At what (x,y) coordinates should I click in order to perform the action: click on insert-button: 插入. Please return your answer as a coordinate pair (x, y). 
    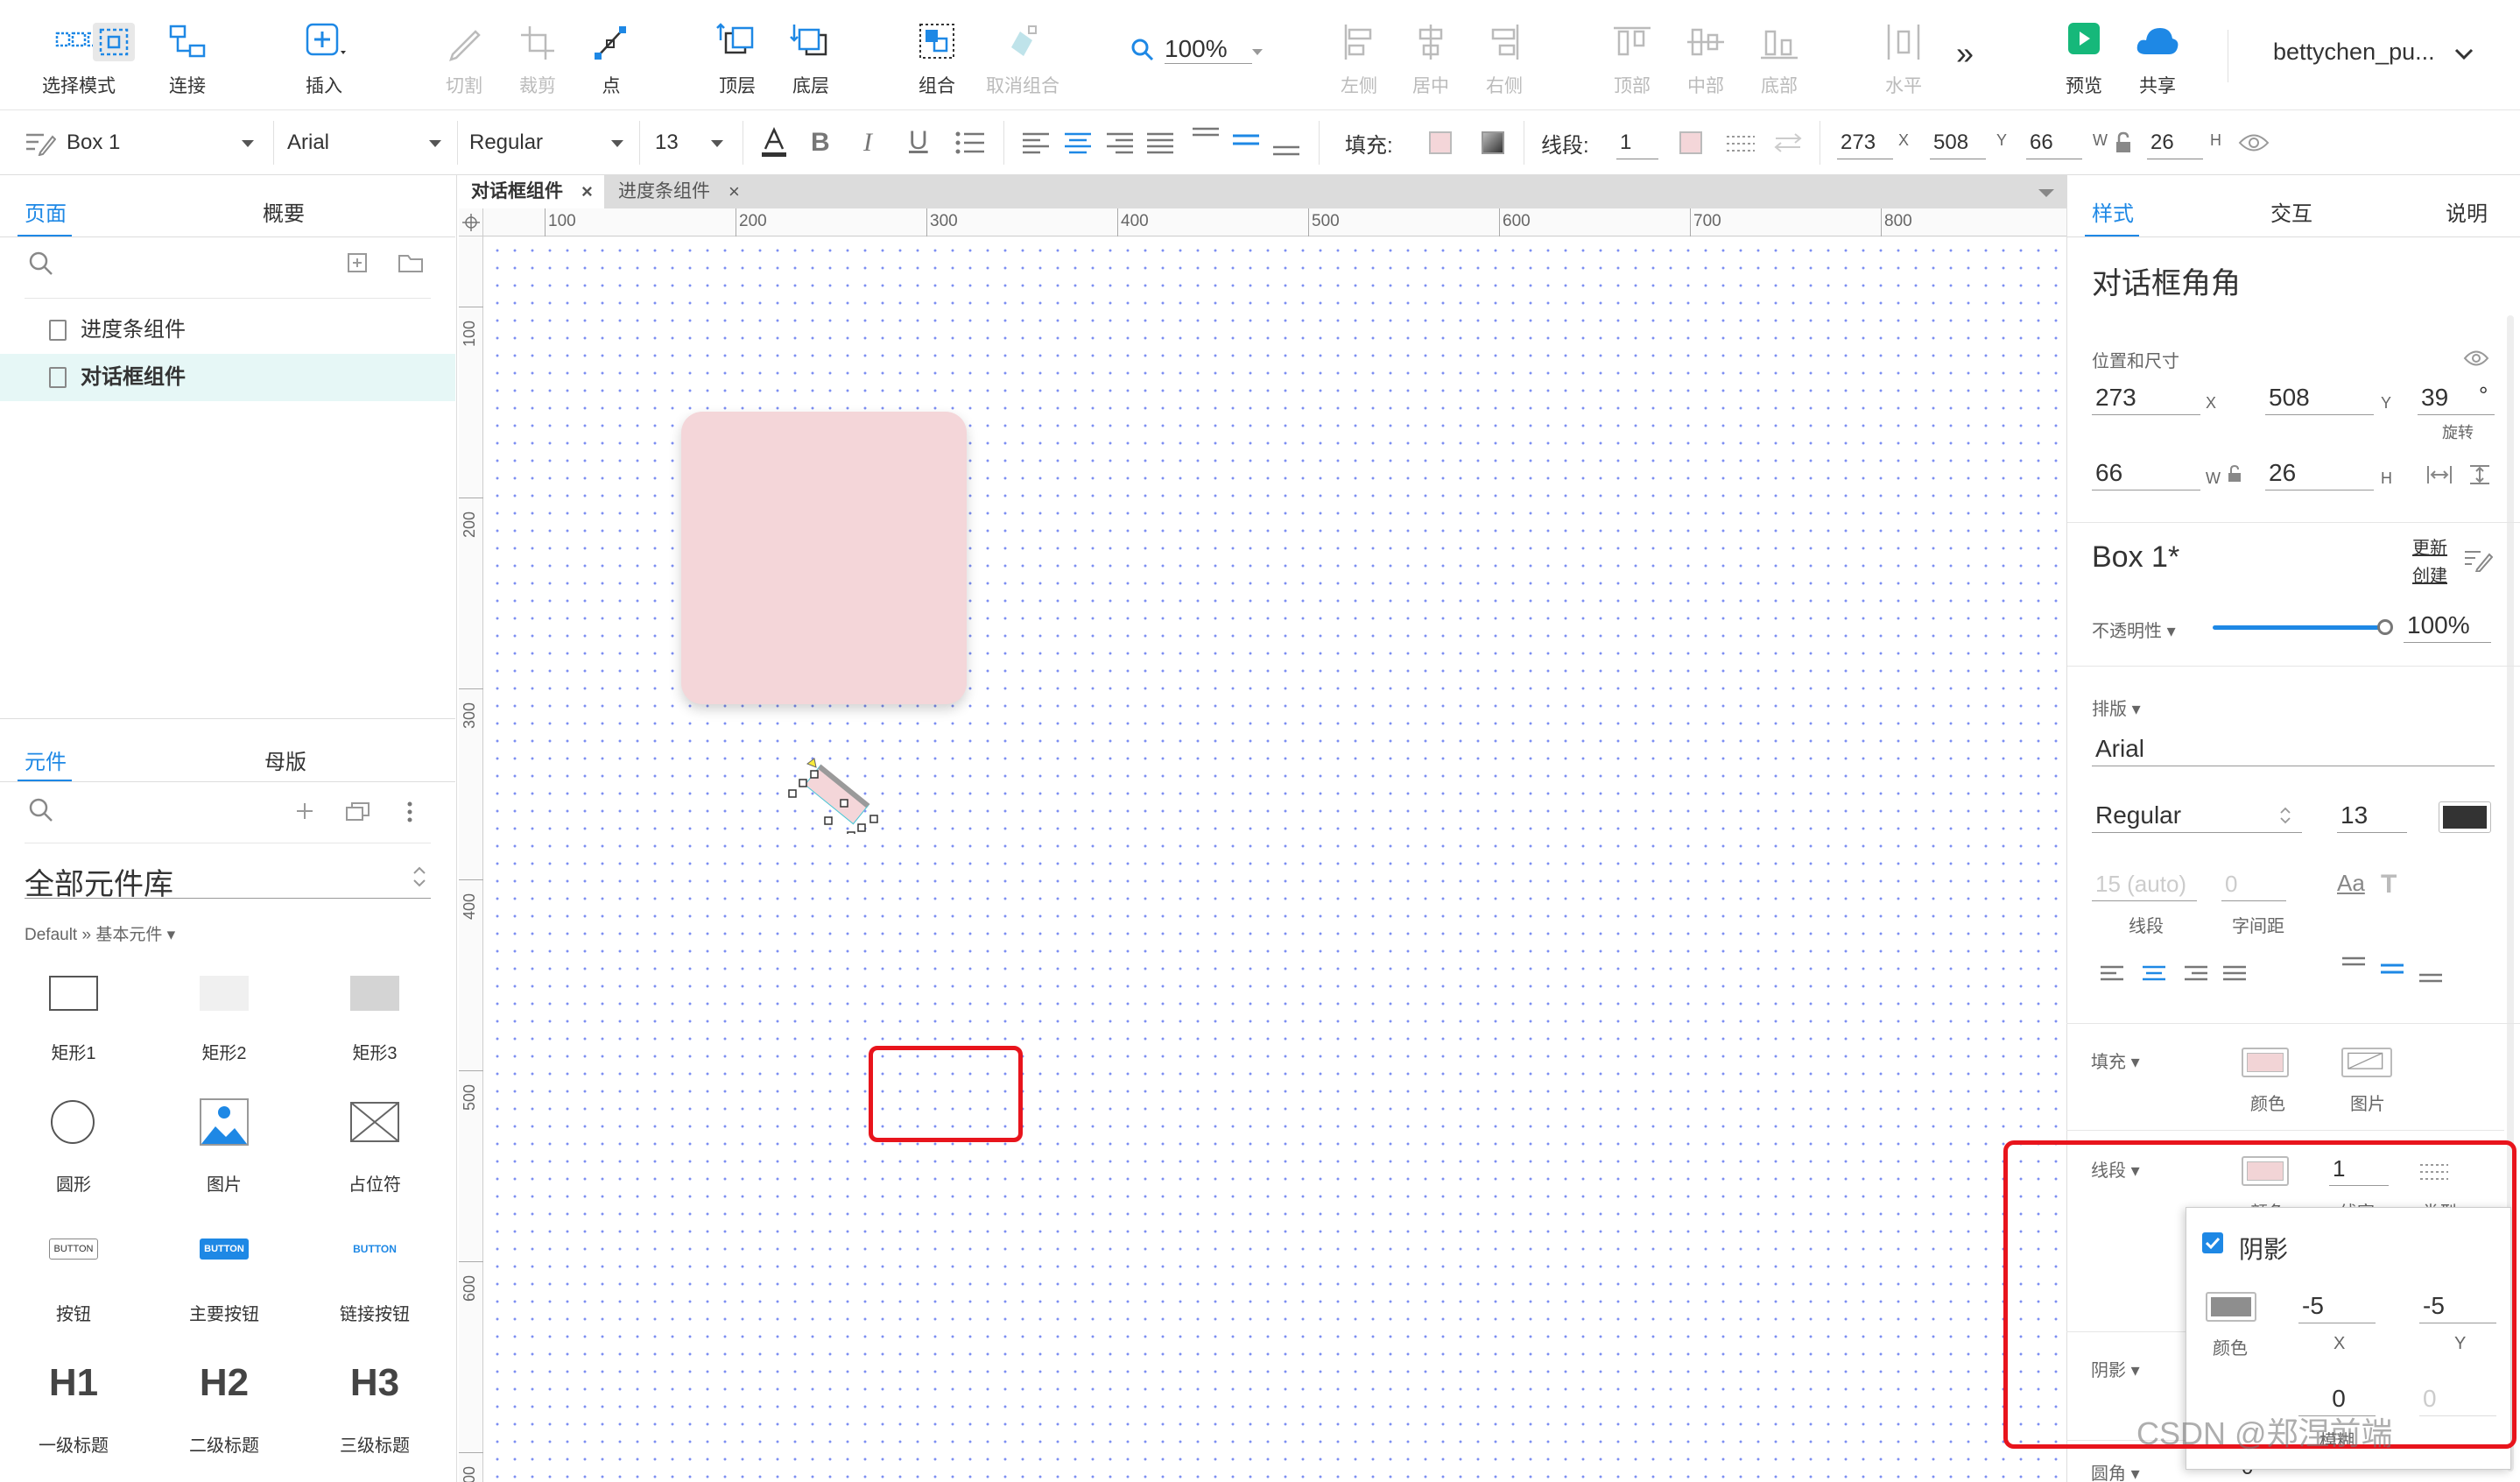
    Looking at the image, I should click on (324, 58).